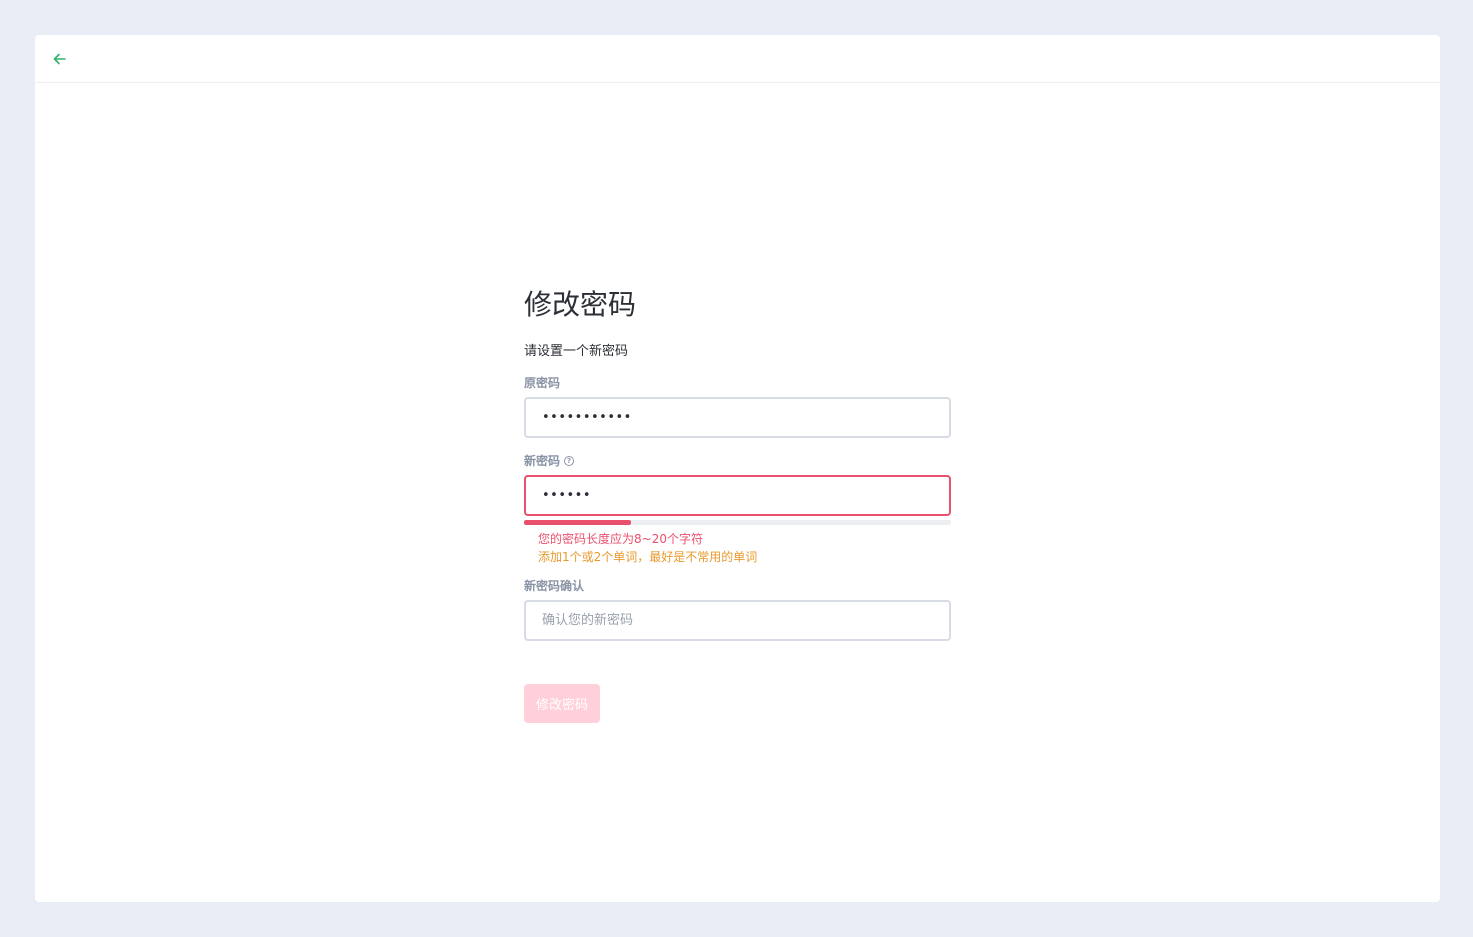 Image resolution: width=1473 pixels, height=937 pixels. I want to click on old-password-field, so click(737, 417).